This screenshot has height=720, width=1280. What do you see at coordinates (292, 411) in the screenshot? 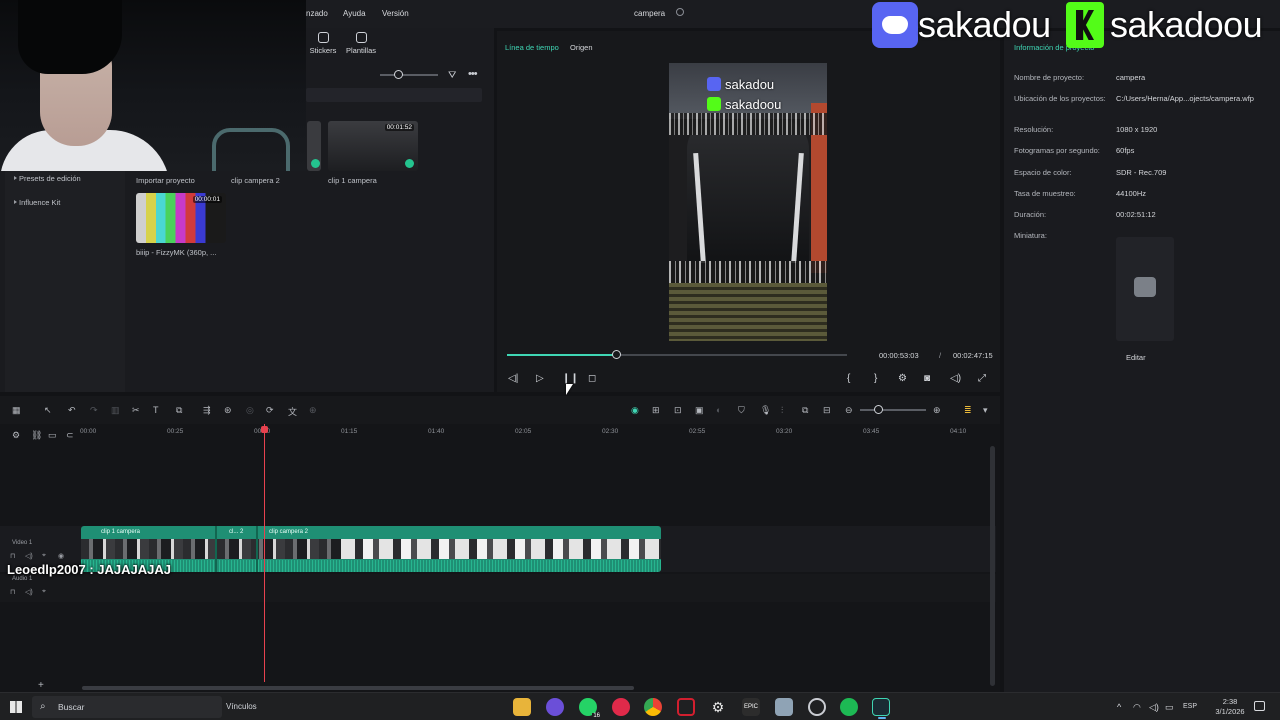
I see `translate-icon: 文` at bounding box center [292, 411].